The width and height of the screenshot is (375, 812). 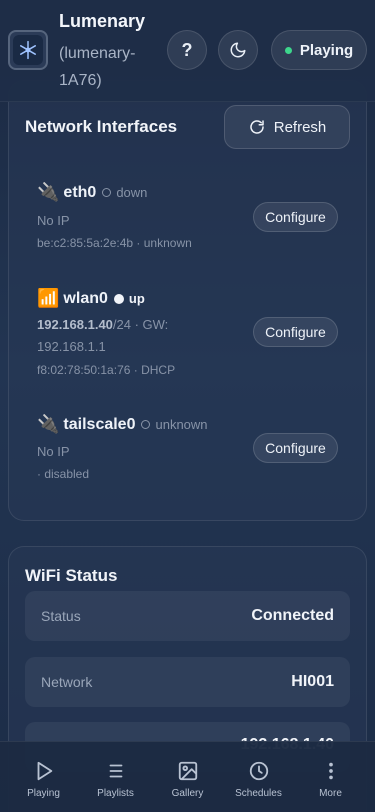 I want to click on app-name: Lumenary, so click(x=102, y=21).